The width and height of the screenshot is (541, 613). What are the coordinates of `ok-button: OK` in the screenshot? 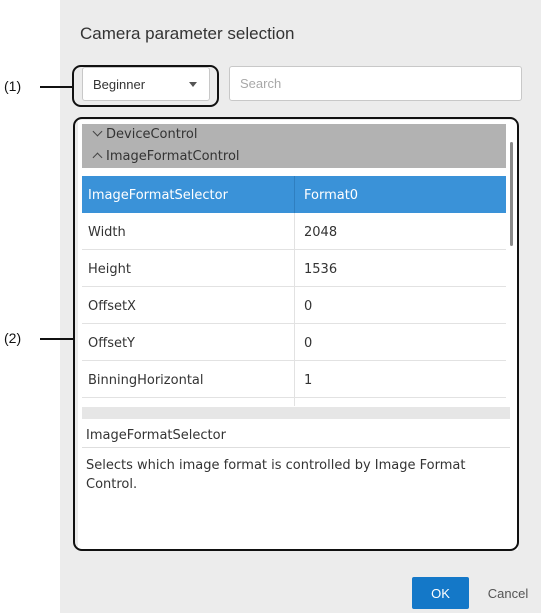 It's located at (440, 593).